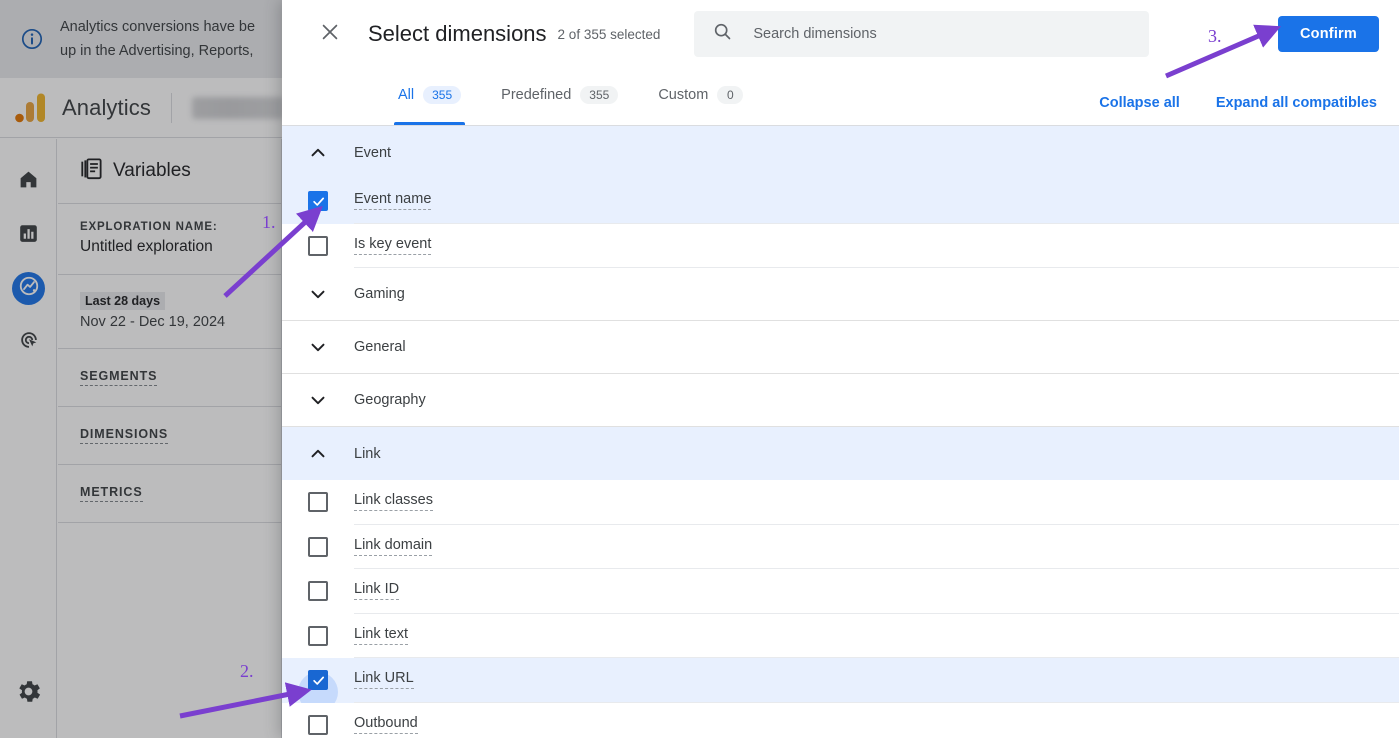 The height and width of the screenshot is (738, 1399). I want to click on table-row: Outbound, so click(840, 720).